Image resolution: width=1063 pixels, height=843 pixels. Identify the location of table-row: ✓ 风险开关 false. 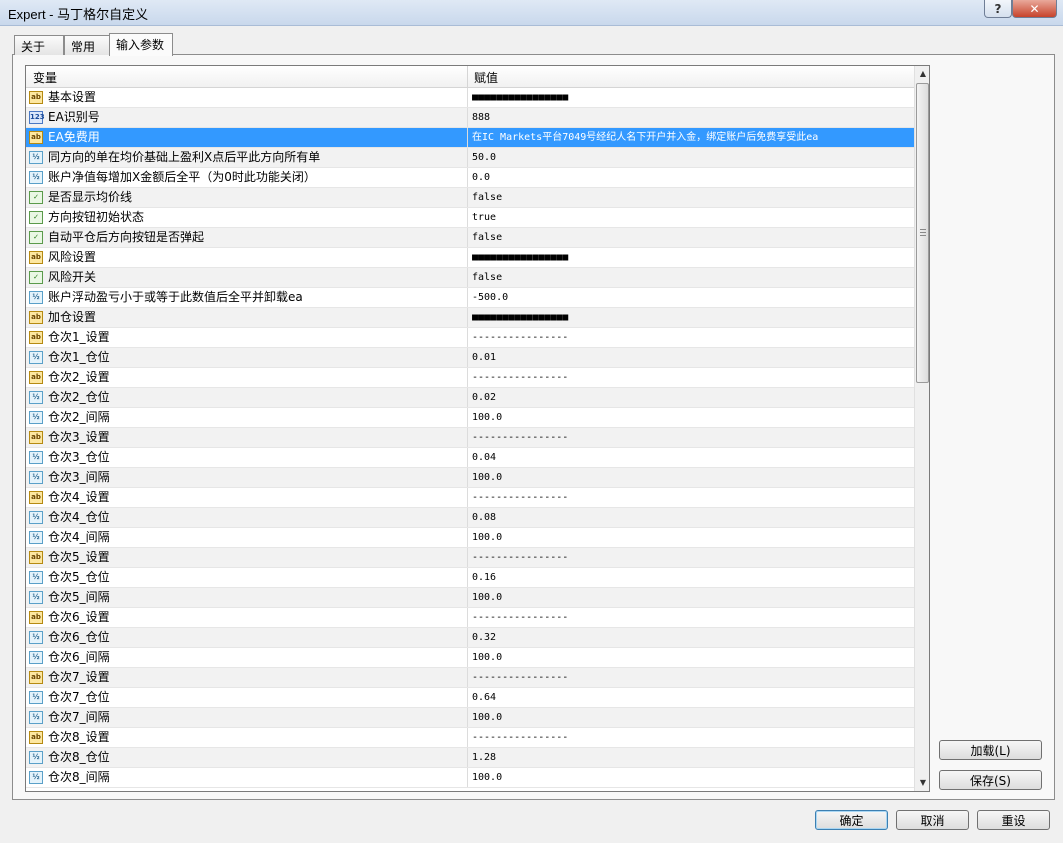
(470, 278).